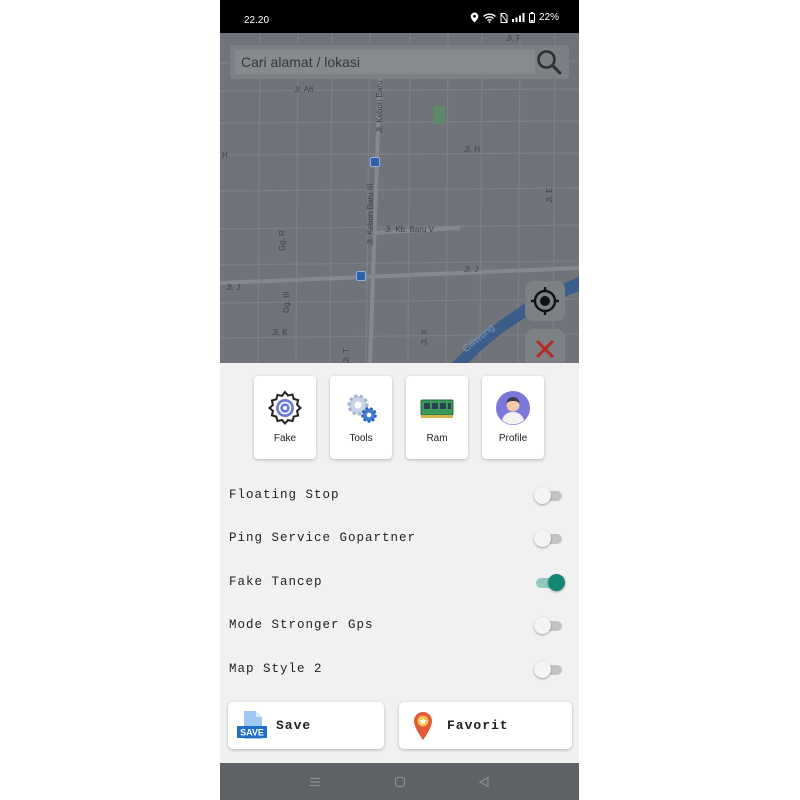 The image size is (800, 800). I want to click on save-icon-text: SAVE, so click(252, 733).